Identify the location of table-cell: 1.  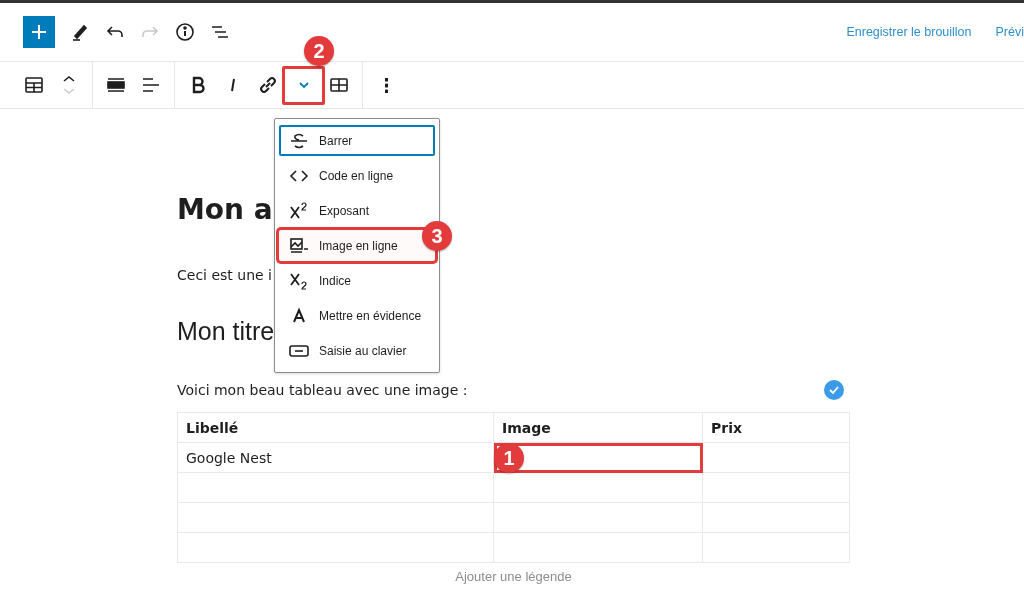
(598, 457).